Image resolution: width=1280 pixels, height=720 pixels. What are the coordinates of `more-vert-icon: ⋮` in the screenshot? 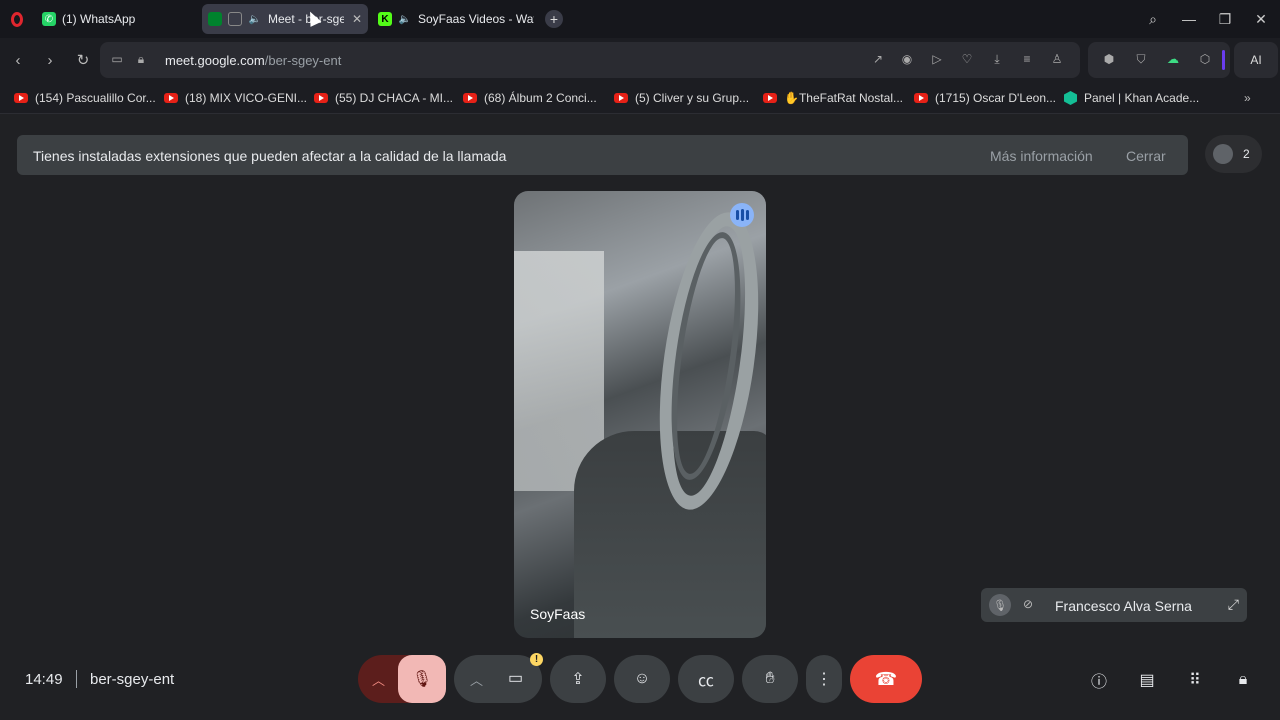 It's located at (824, 679).